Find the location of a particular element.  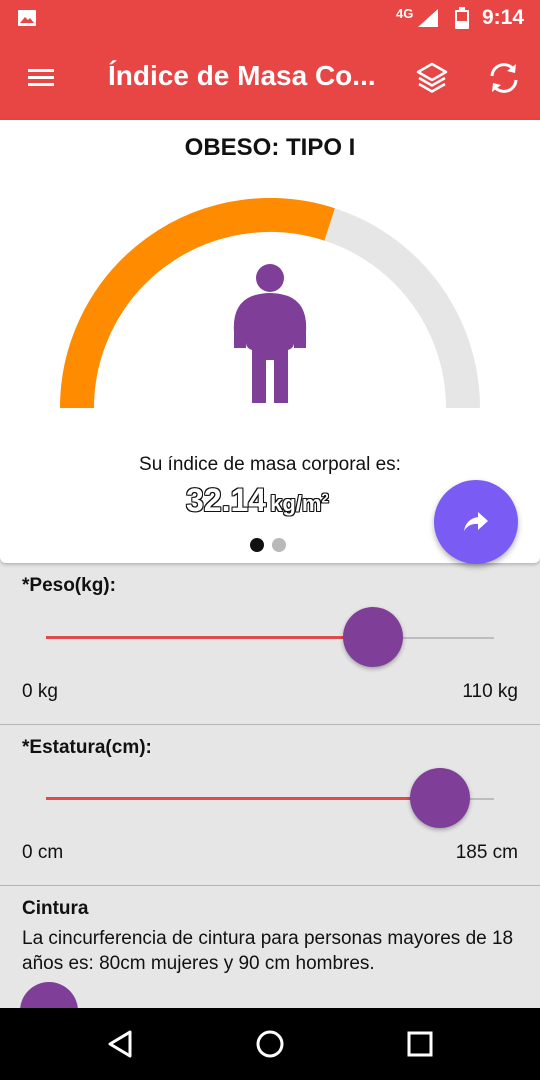

weight-label: *Peso(kg): is located at coordinates (69, 585).